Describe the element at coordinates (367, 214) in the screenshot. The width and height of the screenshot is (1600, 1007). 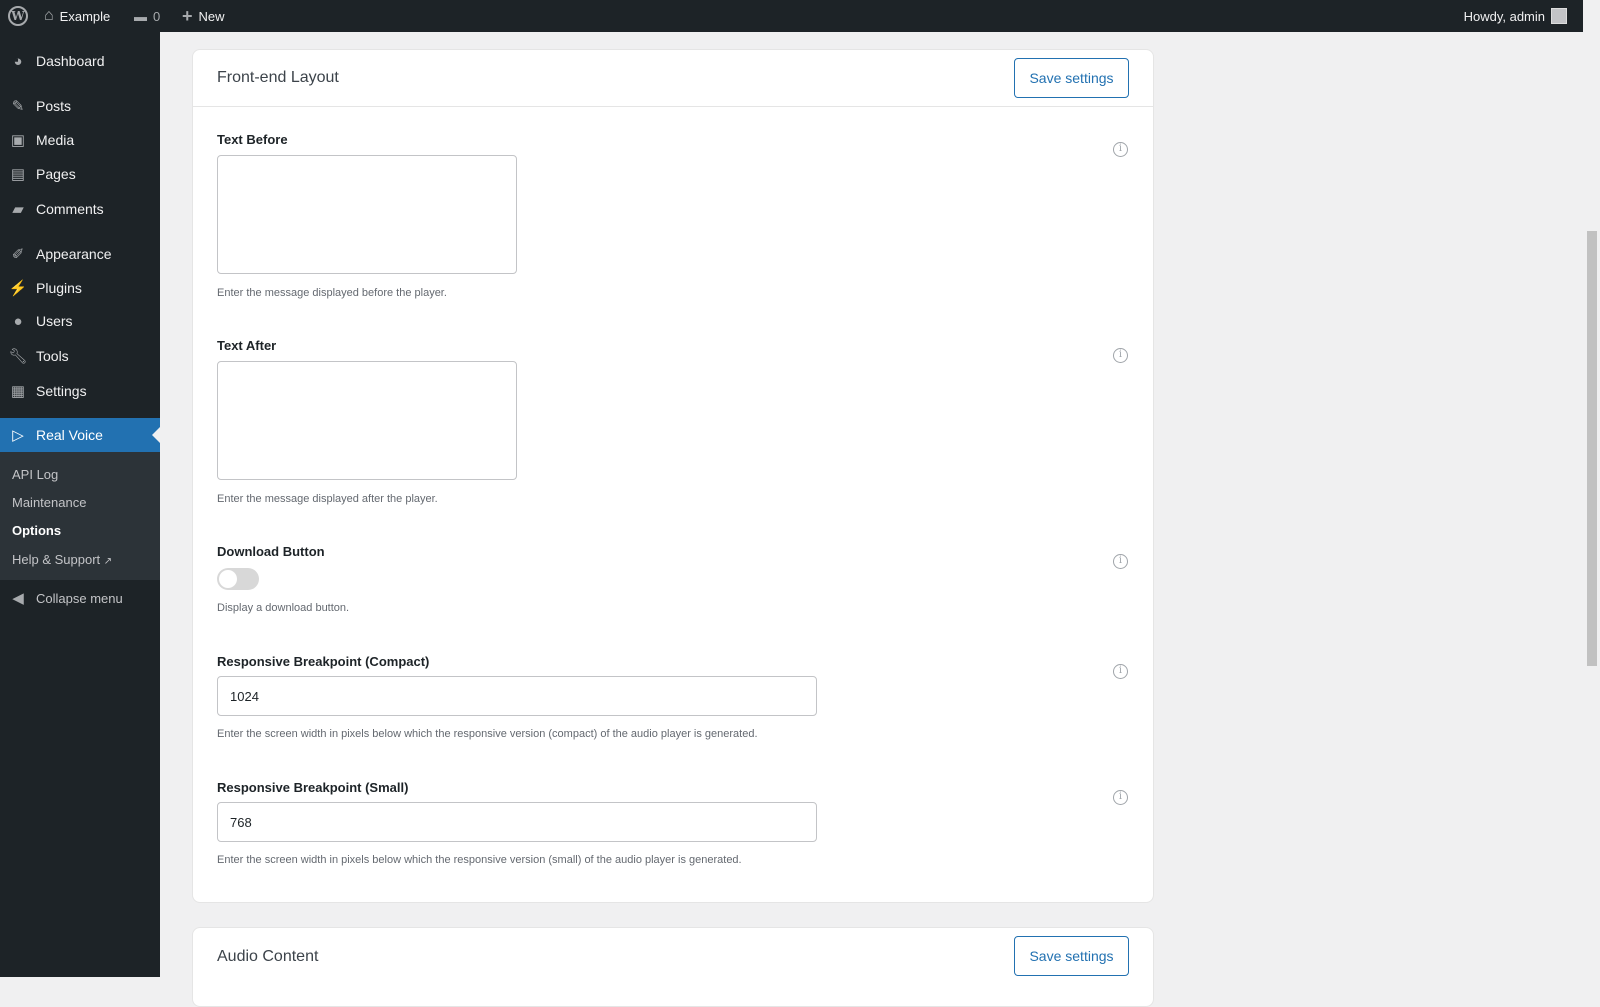
I see `text-before-textarea` at that location.